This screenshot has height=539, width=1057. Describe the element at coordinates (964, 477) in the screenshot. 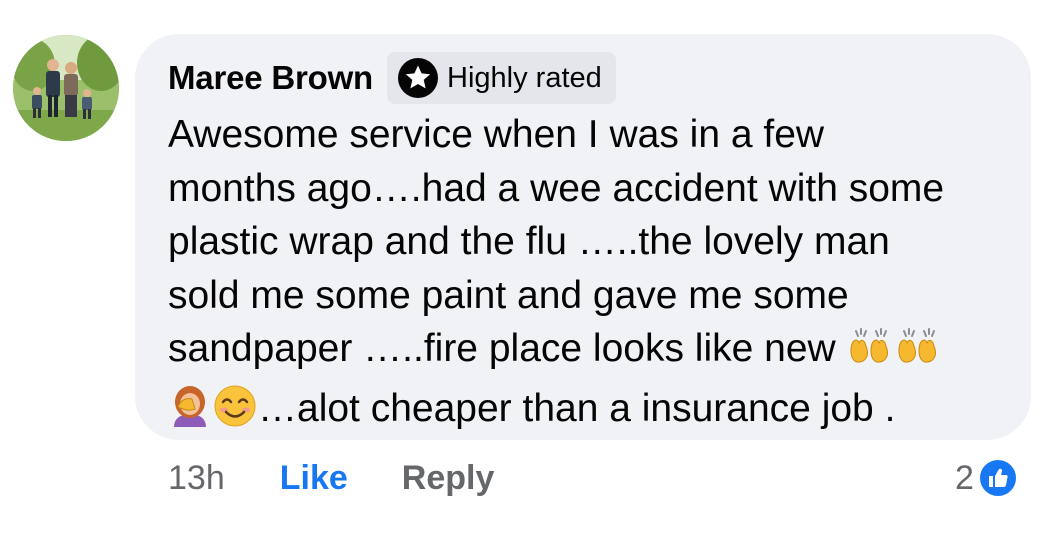

I see `reaction-count: 2` at that location.